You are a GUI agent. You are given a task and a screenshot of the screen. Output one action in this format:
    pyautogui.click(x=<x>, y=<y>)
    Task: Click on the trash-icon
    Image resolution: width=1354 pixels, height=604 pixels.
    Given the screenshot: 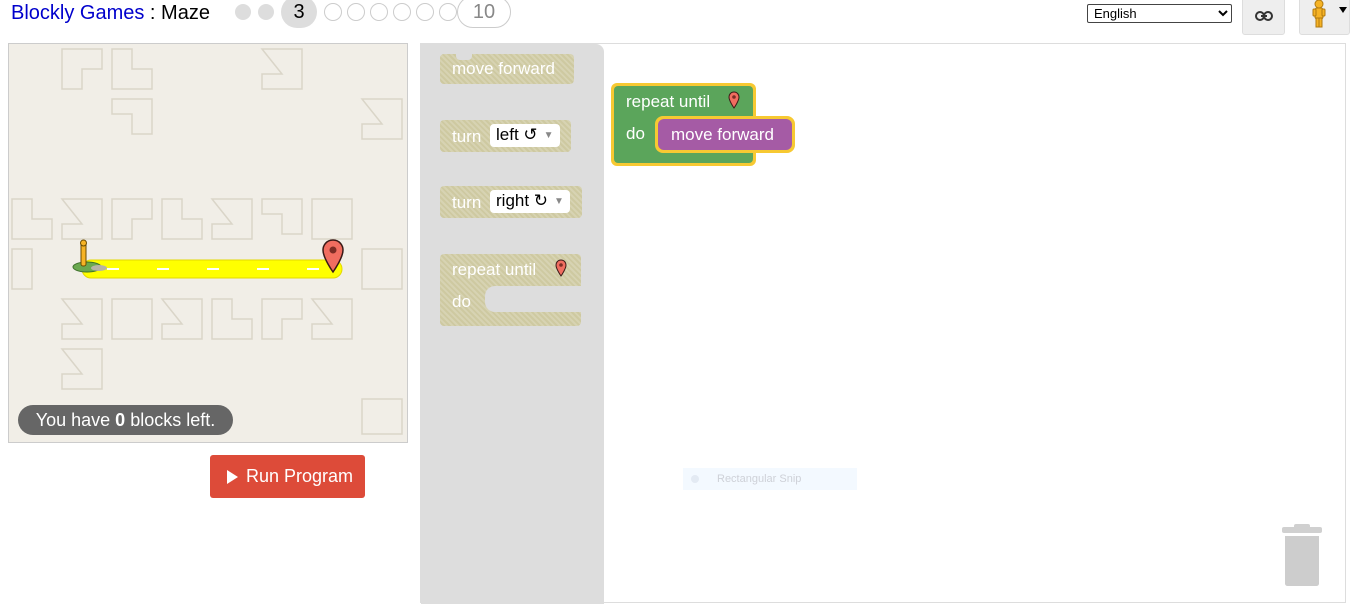 What is the action you would take?
    pyautogui.click(x=1302, y=555)
    